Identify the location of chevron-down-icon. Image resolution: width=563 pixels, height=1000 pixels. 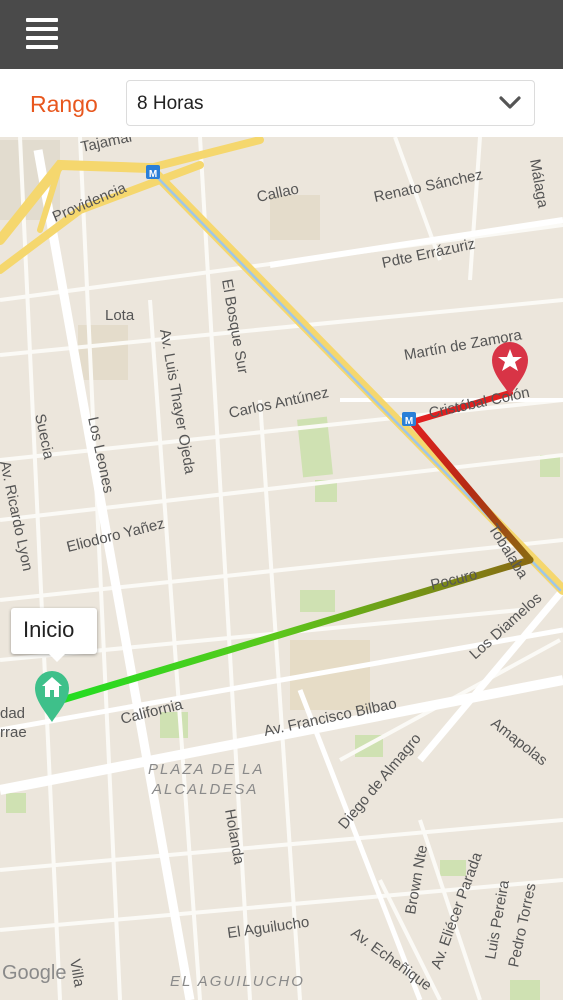
(510, 102).